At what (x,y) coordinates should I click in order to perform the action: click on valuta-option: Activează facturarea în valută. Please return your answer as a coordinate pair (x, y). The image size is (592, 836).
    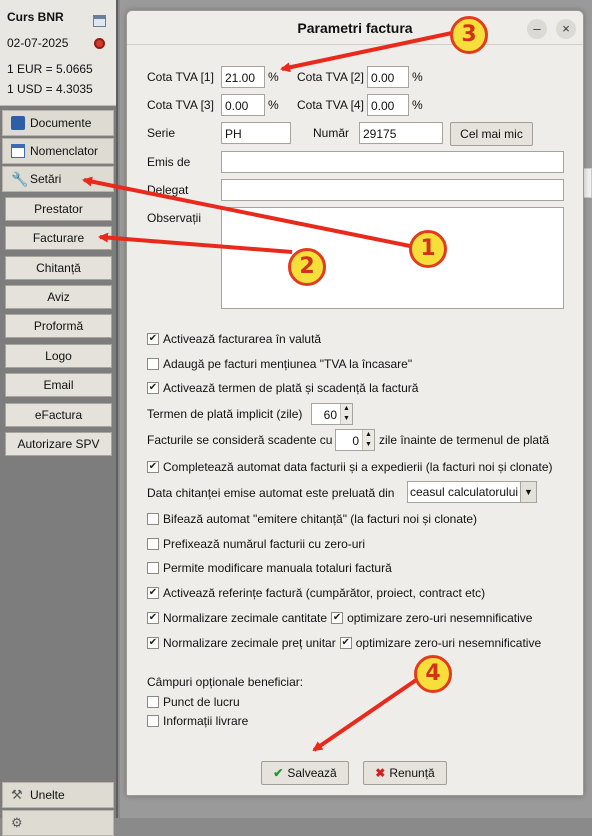
    Looking at the image, I should click on (234, 339).